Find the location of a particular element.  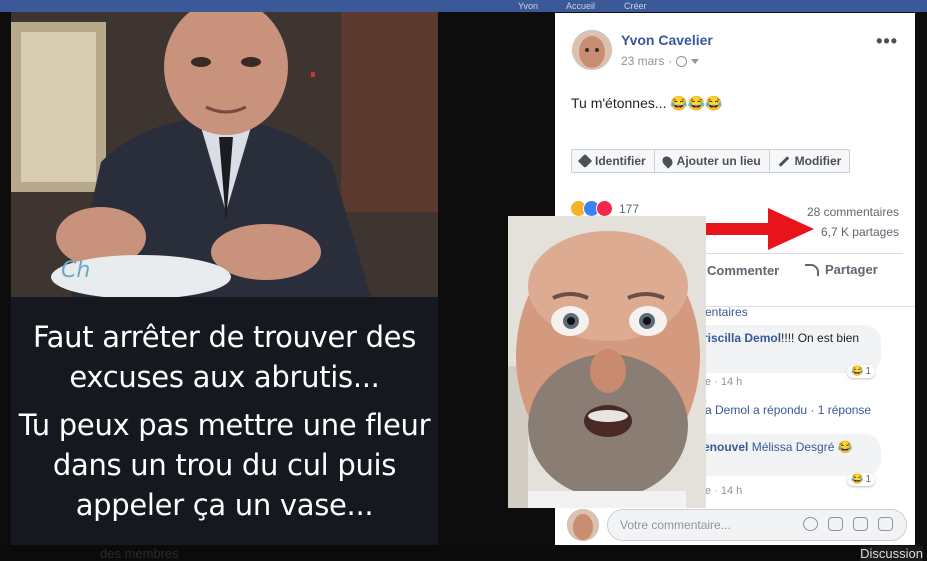

comments-count-link: 28 commentaires is located at coordinates (853, 212).